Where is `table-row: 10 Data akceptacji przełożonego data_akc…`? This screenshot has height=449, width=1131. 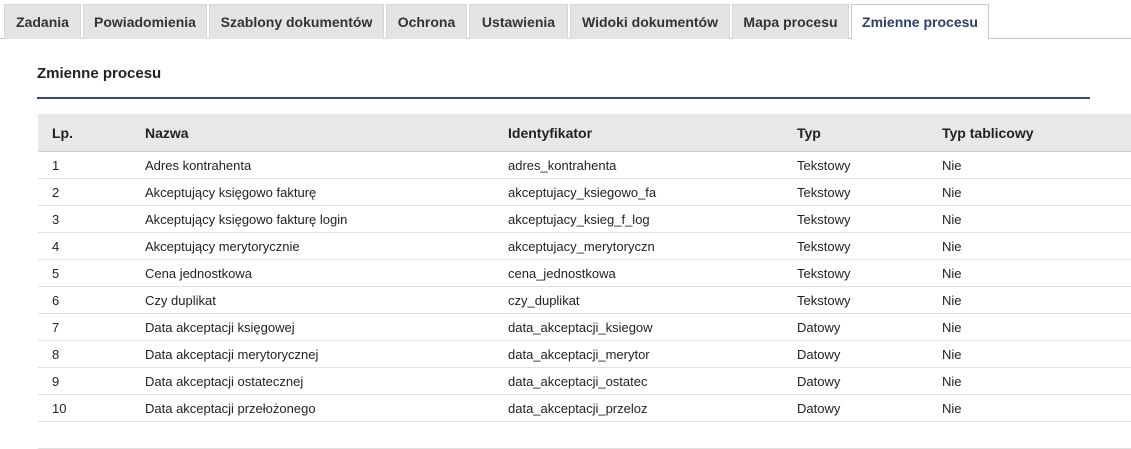 table-row: 10 Data akceptacji przełożonego data_akc… is located at coordinates (584, 408).